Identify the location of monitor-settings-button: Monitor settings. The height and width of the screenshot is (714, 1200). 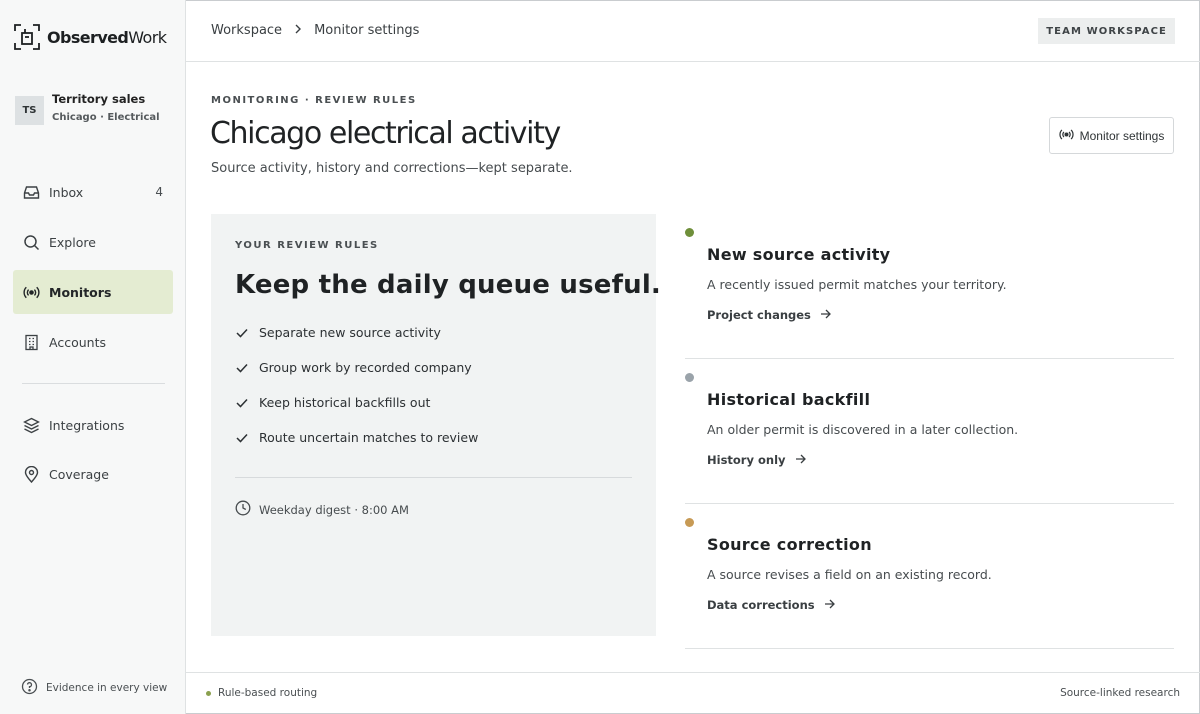
(1111, 135).